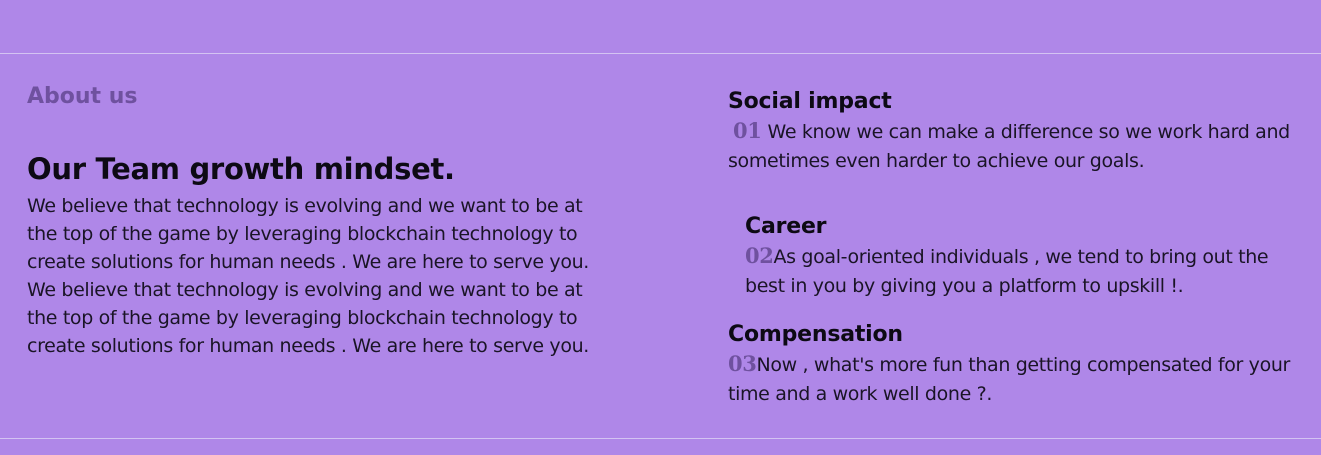  Describe the element at coordinates (241, 169) in the screenshot. I see `team-heading: Our Team growth mindset.` at that location.